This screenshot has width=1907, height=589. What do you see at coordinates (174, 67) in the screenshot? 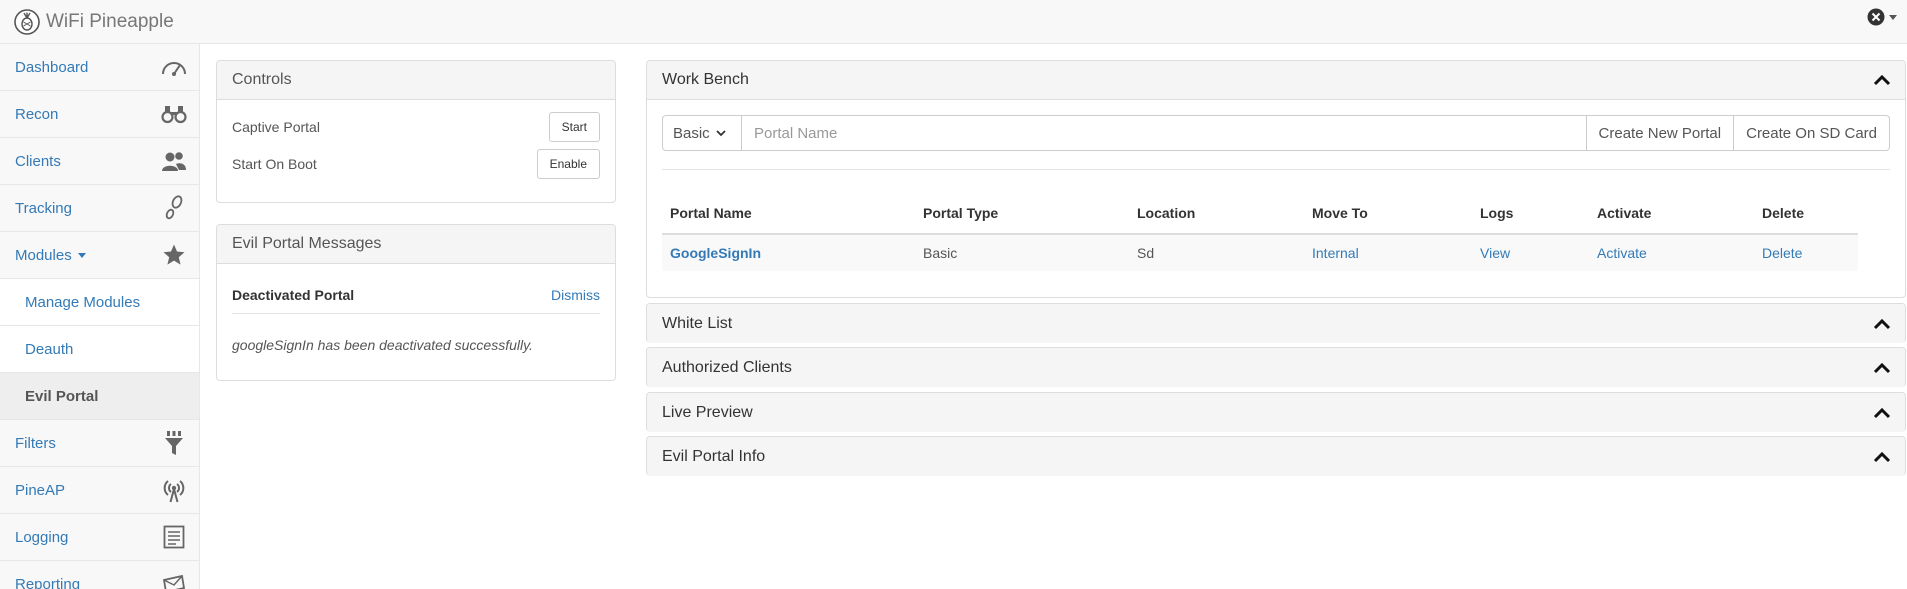
I see `gauge-icon` at bounding box center [174, 67].